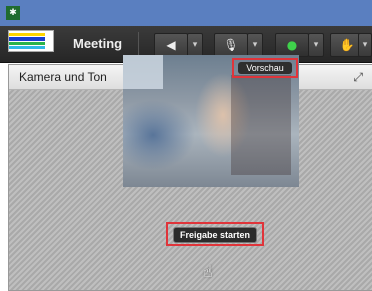 Image resolution: width=372 pixels, height=291 pixels. What do you see at coordinates (143, 72) in the screenshot?
I see `video-background-blur` at bounding box center [143, 72].